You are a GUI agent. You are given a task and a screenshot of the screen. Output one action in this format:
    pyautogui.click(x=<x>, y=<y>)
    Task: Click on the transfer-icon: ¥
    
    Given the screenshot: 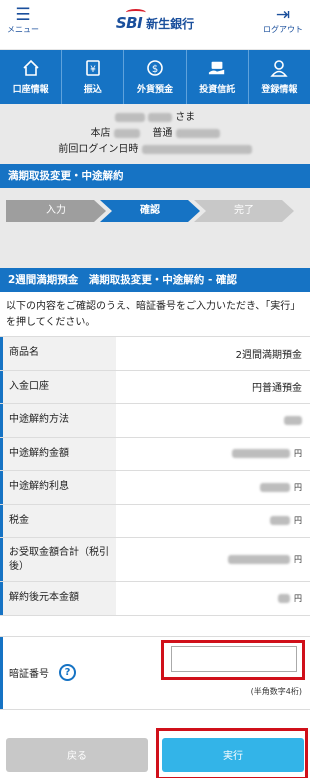 What is the action you would take?
    pyautogui.click(x=93, y=68)
    